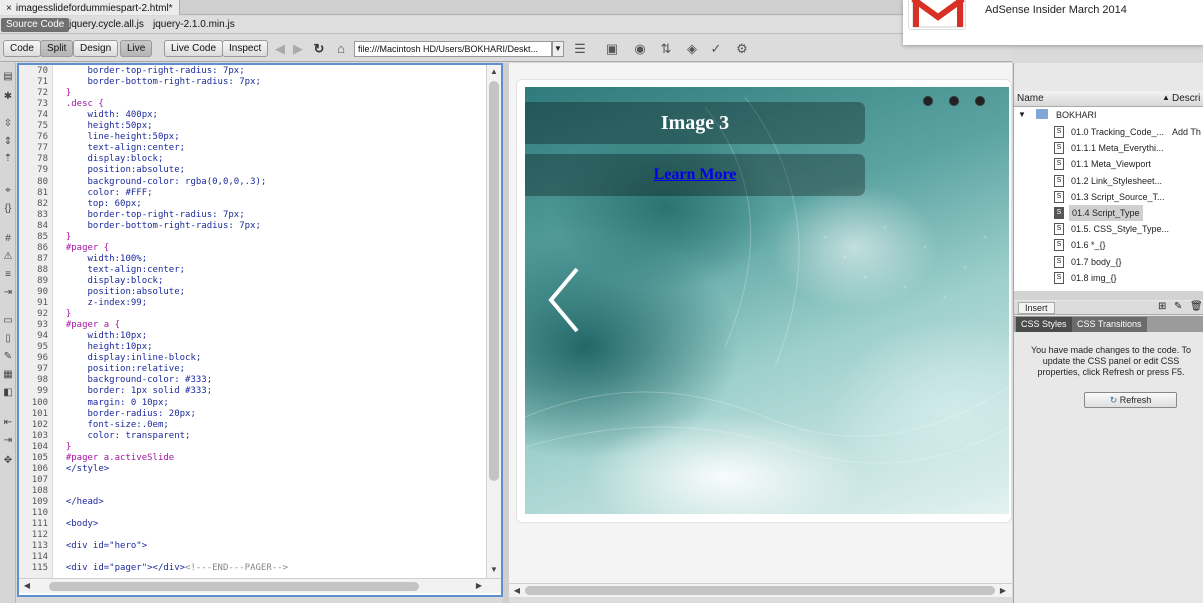  What do you see at coordinates (580, 49) in the screenshot?
I see `page-options-icon: ☰` at bounding box center [580, 49].